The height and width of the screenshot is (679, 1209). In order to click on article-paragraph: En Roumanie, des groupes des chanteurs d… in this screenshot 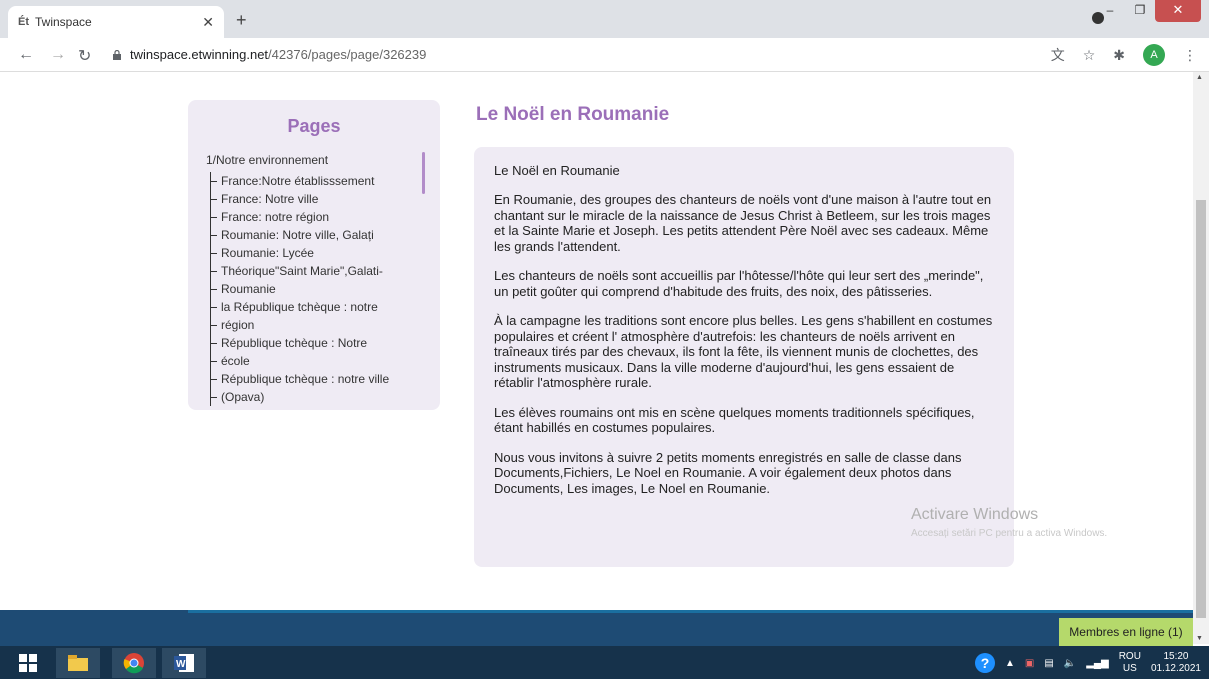, I will do `click(743, 223)`.